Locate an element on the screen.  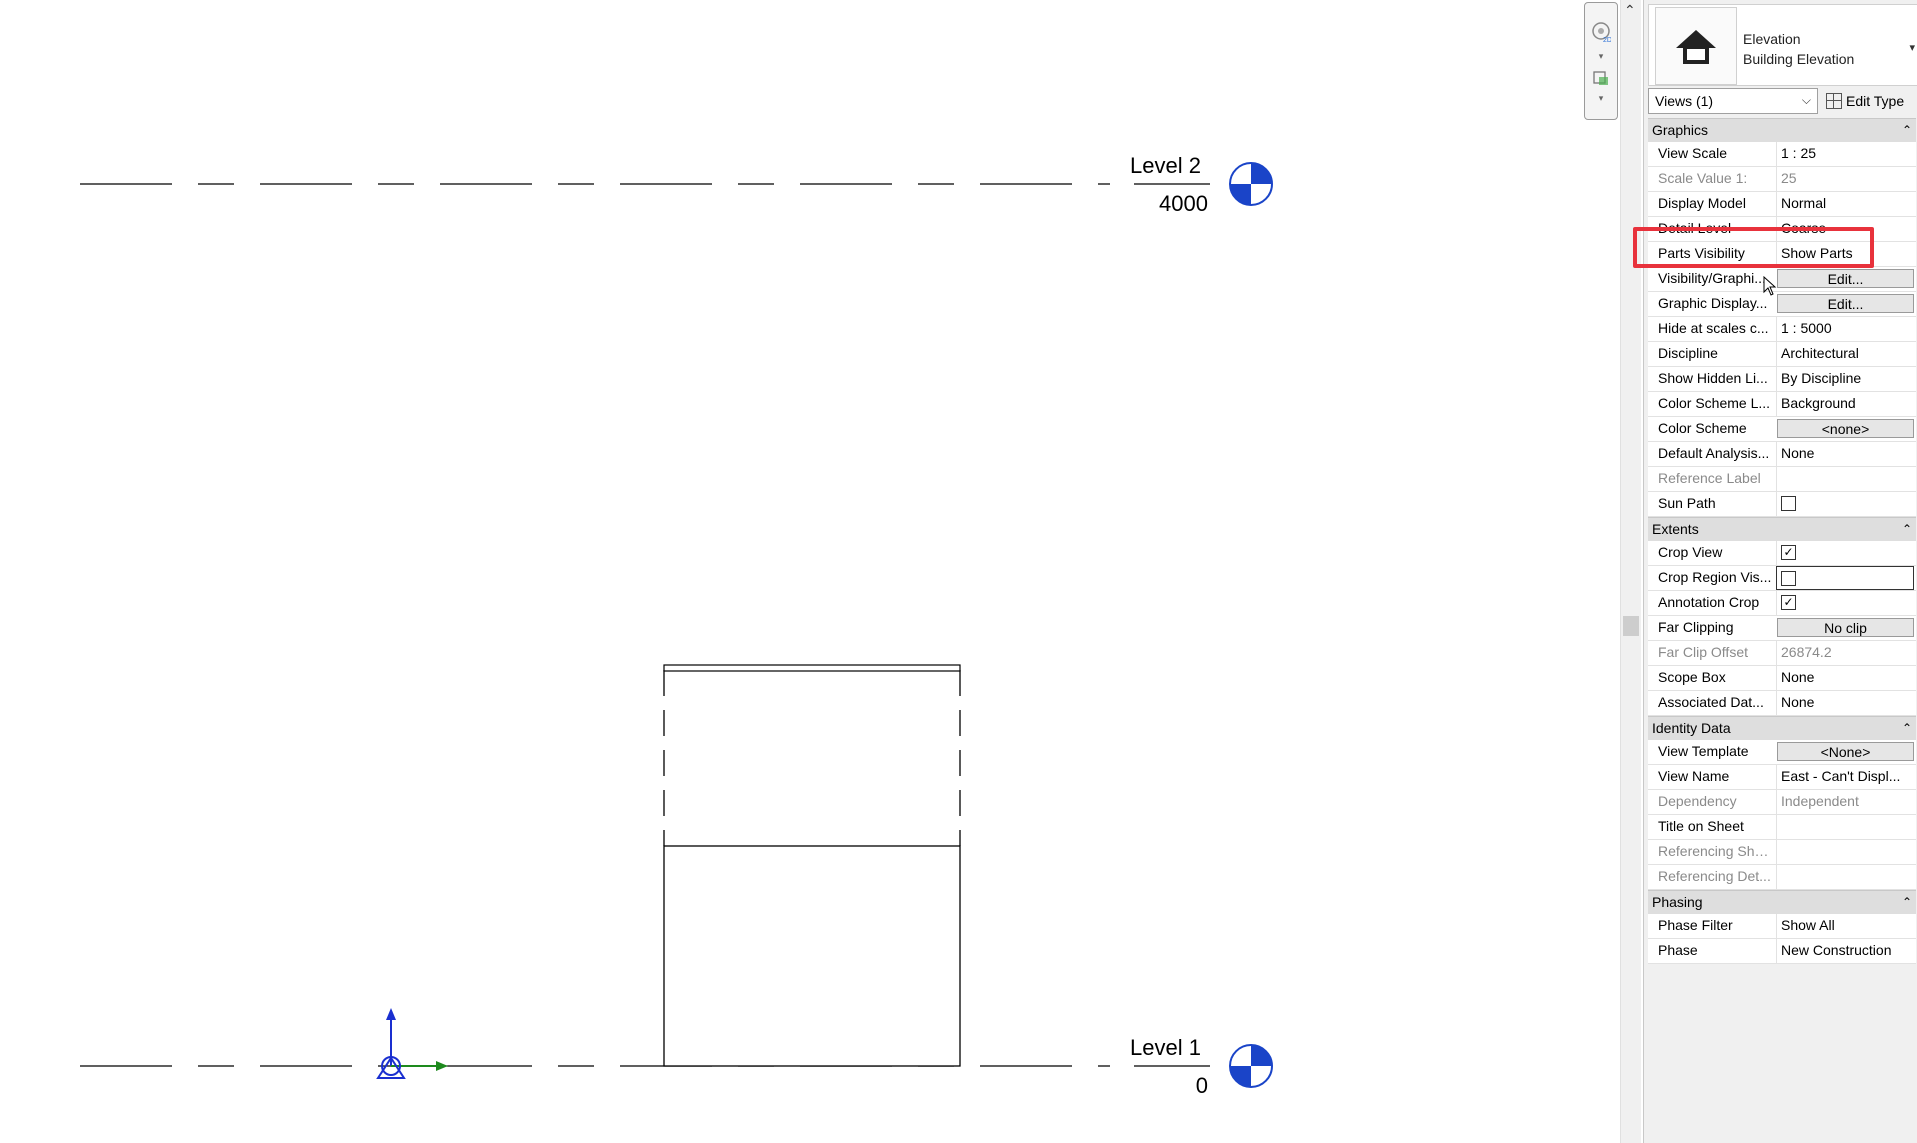
property-value-button: No clip is located at coordinates (1845, 627).